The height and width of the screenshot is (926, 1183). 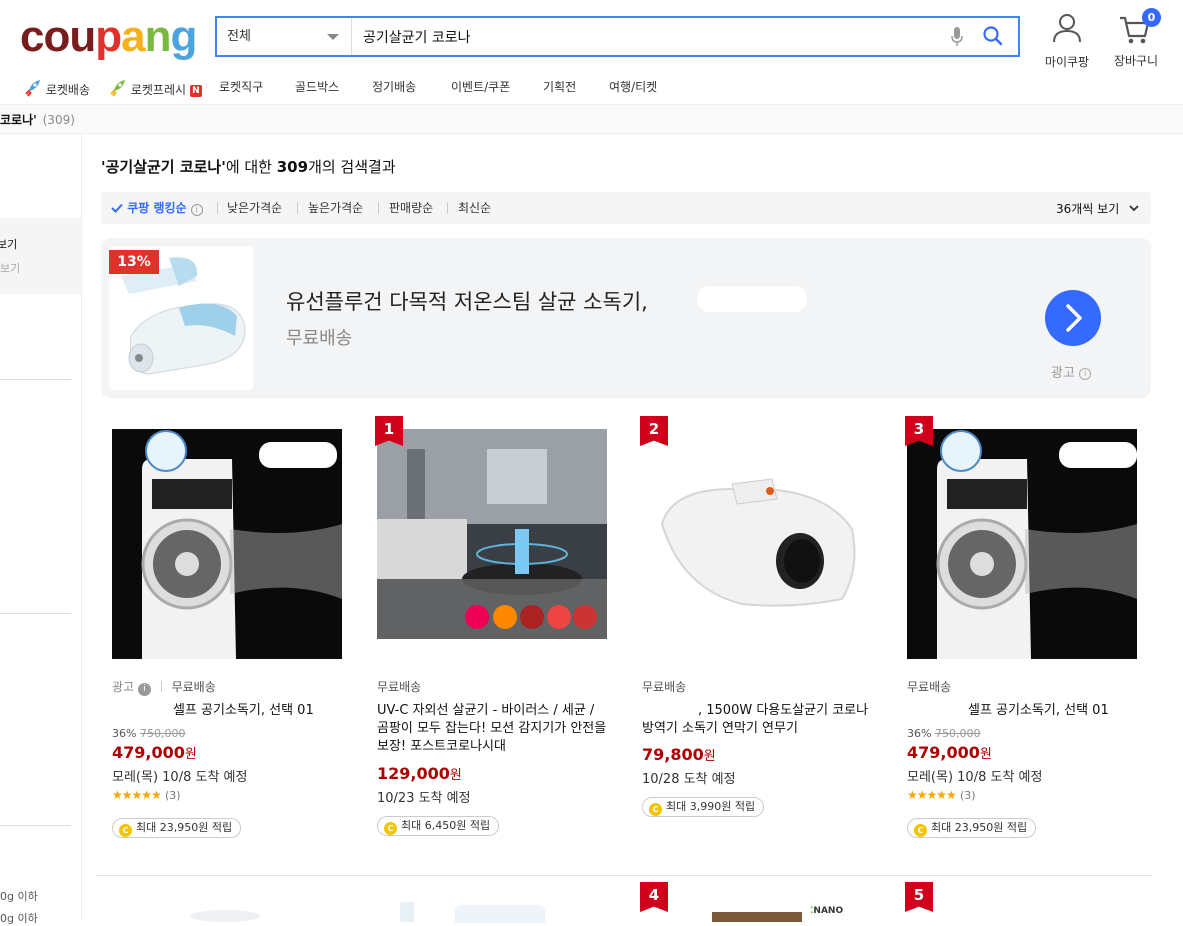 What do you see at coordinates (10, 268) in the screenshot?
I see `sidebar-item-2: 보기` at bounding box center [10, 268].